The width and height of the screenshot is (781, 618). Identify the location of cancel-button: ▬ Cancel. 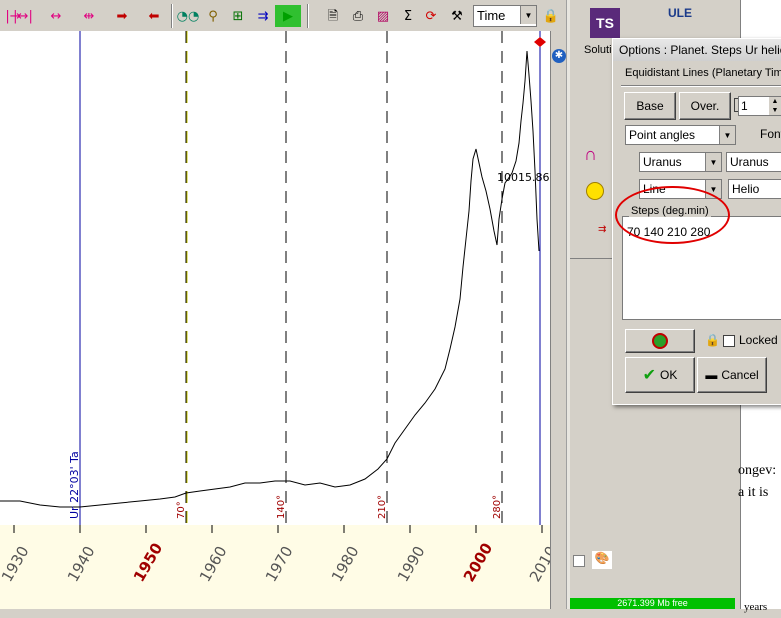
(732, 375).